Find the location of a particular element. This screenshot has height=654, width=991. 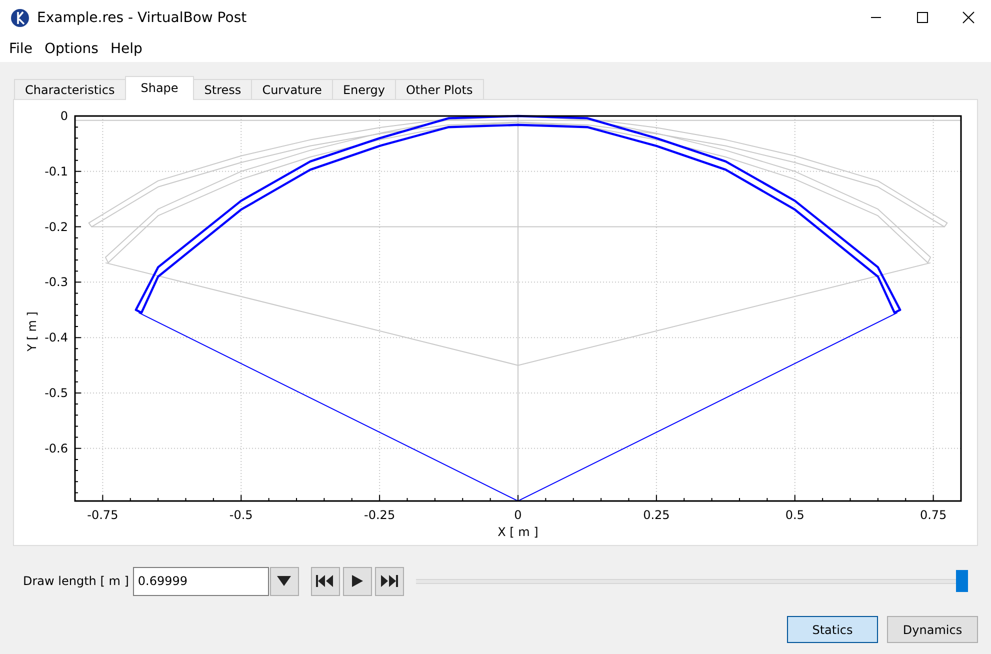

play-button is located at coordinates (357, 581).